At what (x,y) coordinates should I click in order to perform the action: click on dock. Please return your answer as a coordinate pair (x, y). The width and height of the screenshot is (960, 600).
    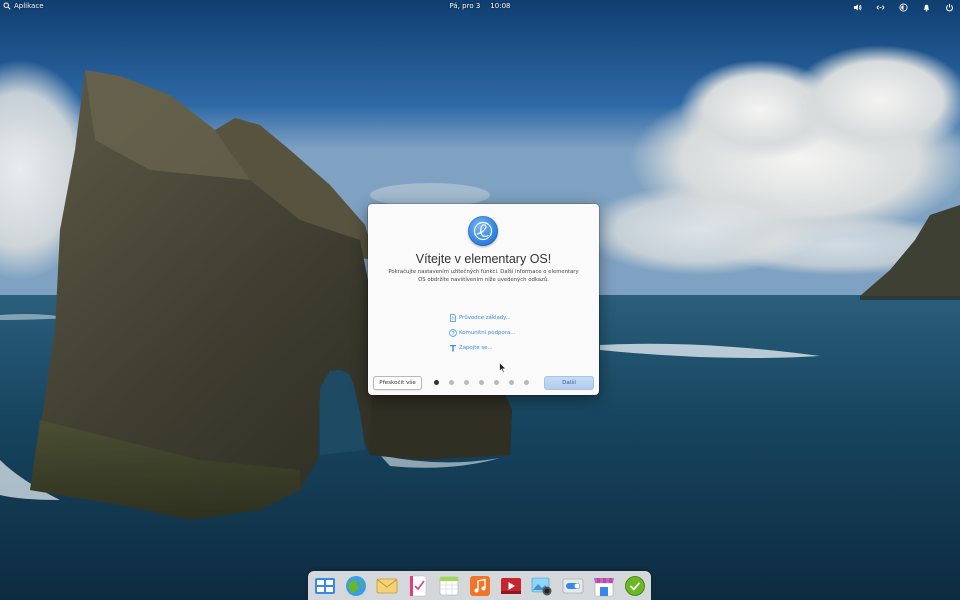
    Looking at the image, I should click on (479, 585).